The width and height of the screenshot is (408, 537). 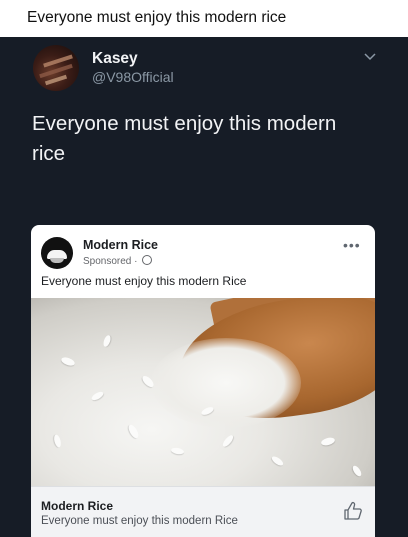 What do you see at coordinates (120, 245) in the screenshot?
I see `ad-page-name: Modern Rice` at bounding box center [120, 245].